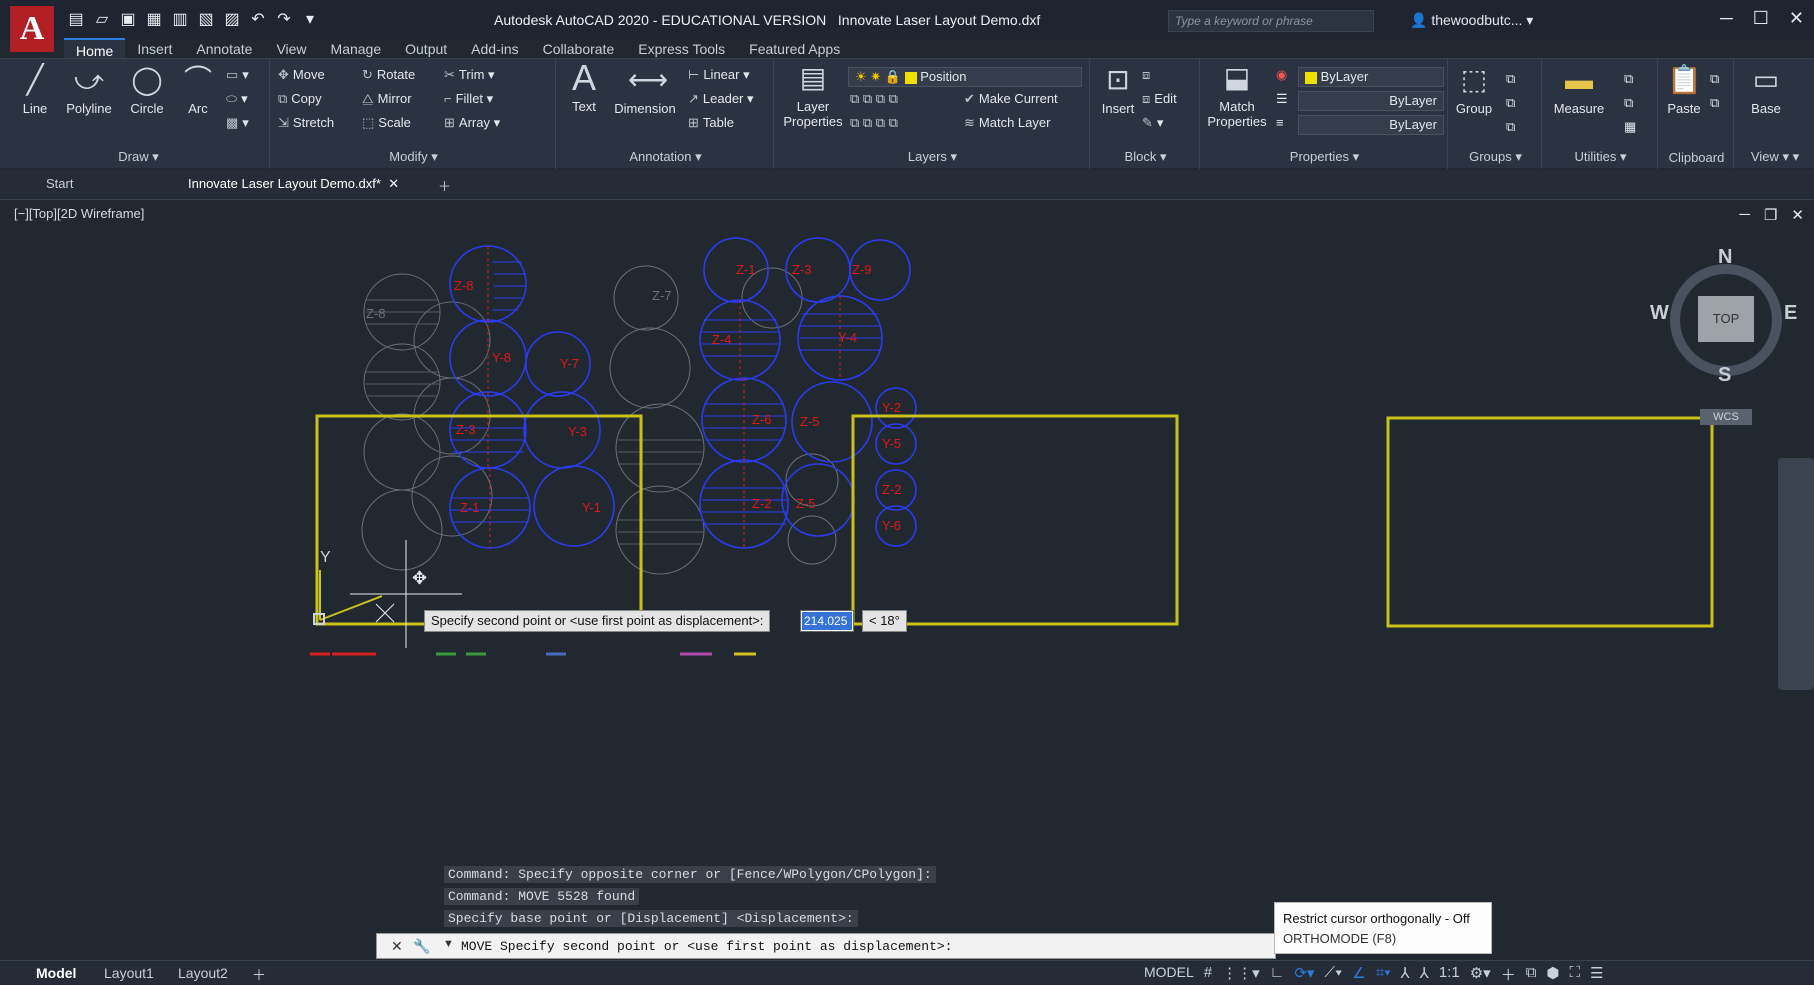 The image size is (1814, 985). What do you see at coordinates (1726, 319) in the screenshot?
I see `viewcube-top-face: TOP` at bounding box center [1726, 319].